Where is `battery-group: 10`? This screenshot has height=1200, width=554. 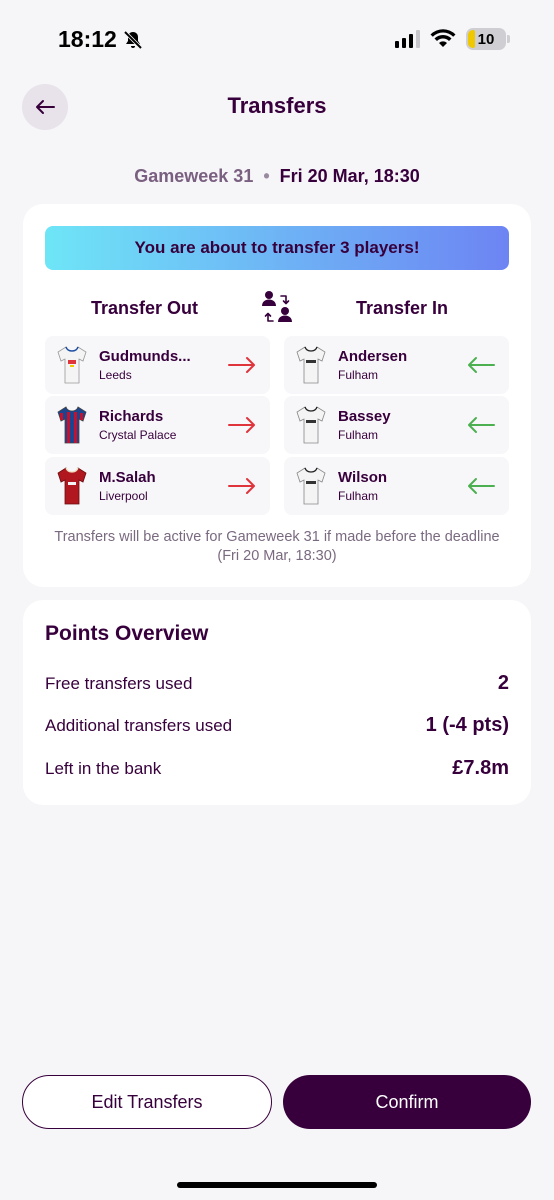 battery-group: 10 is located at coordinates (488, 39).